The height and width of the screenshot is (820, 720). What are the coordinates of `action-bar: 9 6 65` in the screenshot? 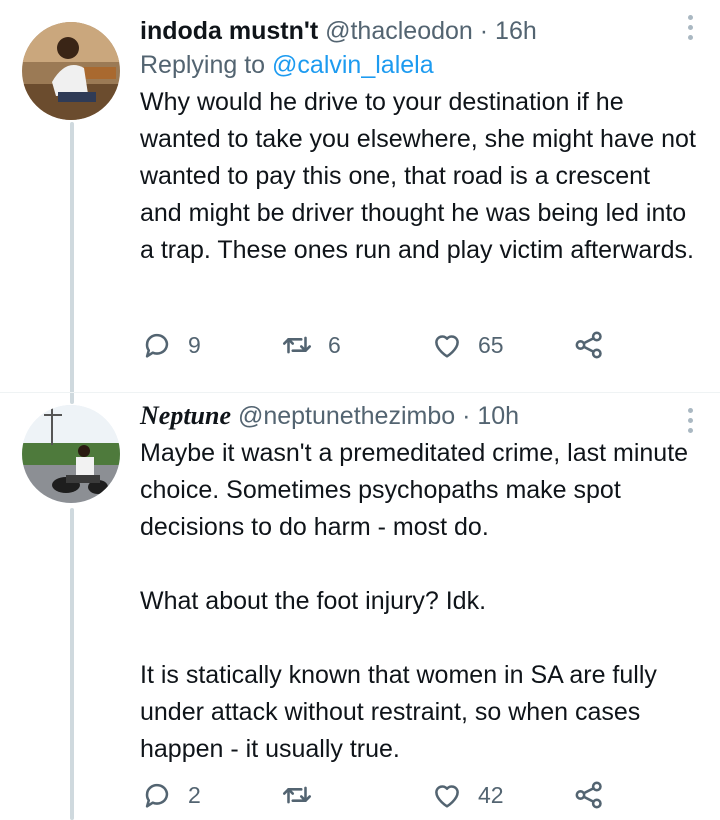 It's located at (380, 348).